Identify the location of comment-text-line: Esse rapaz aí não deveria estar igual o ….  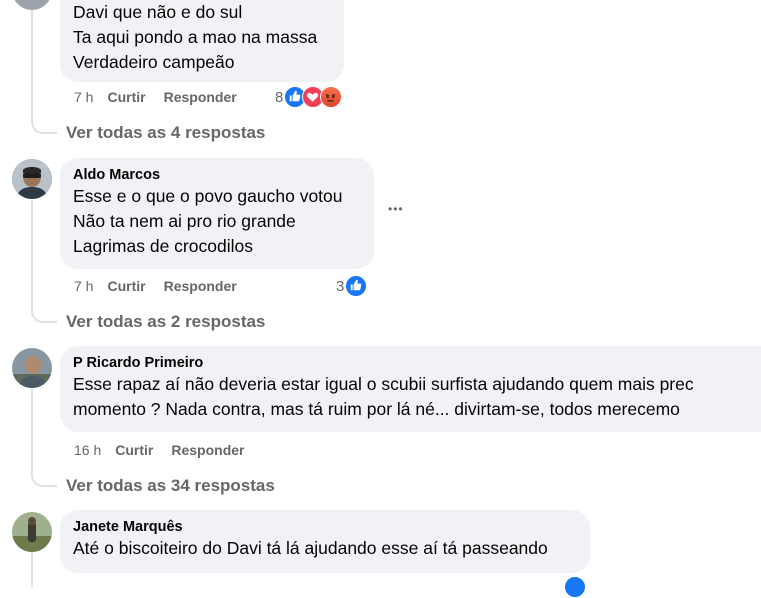
(383, 384).